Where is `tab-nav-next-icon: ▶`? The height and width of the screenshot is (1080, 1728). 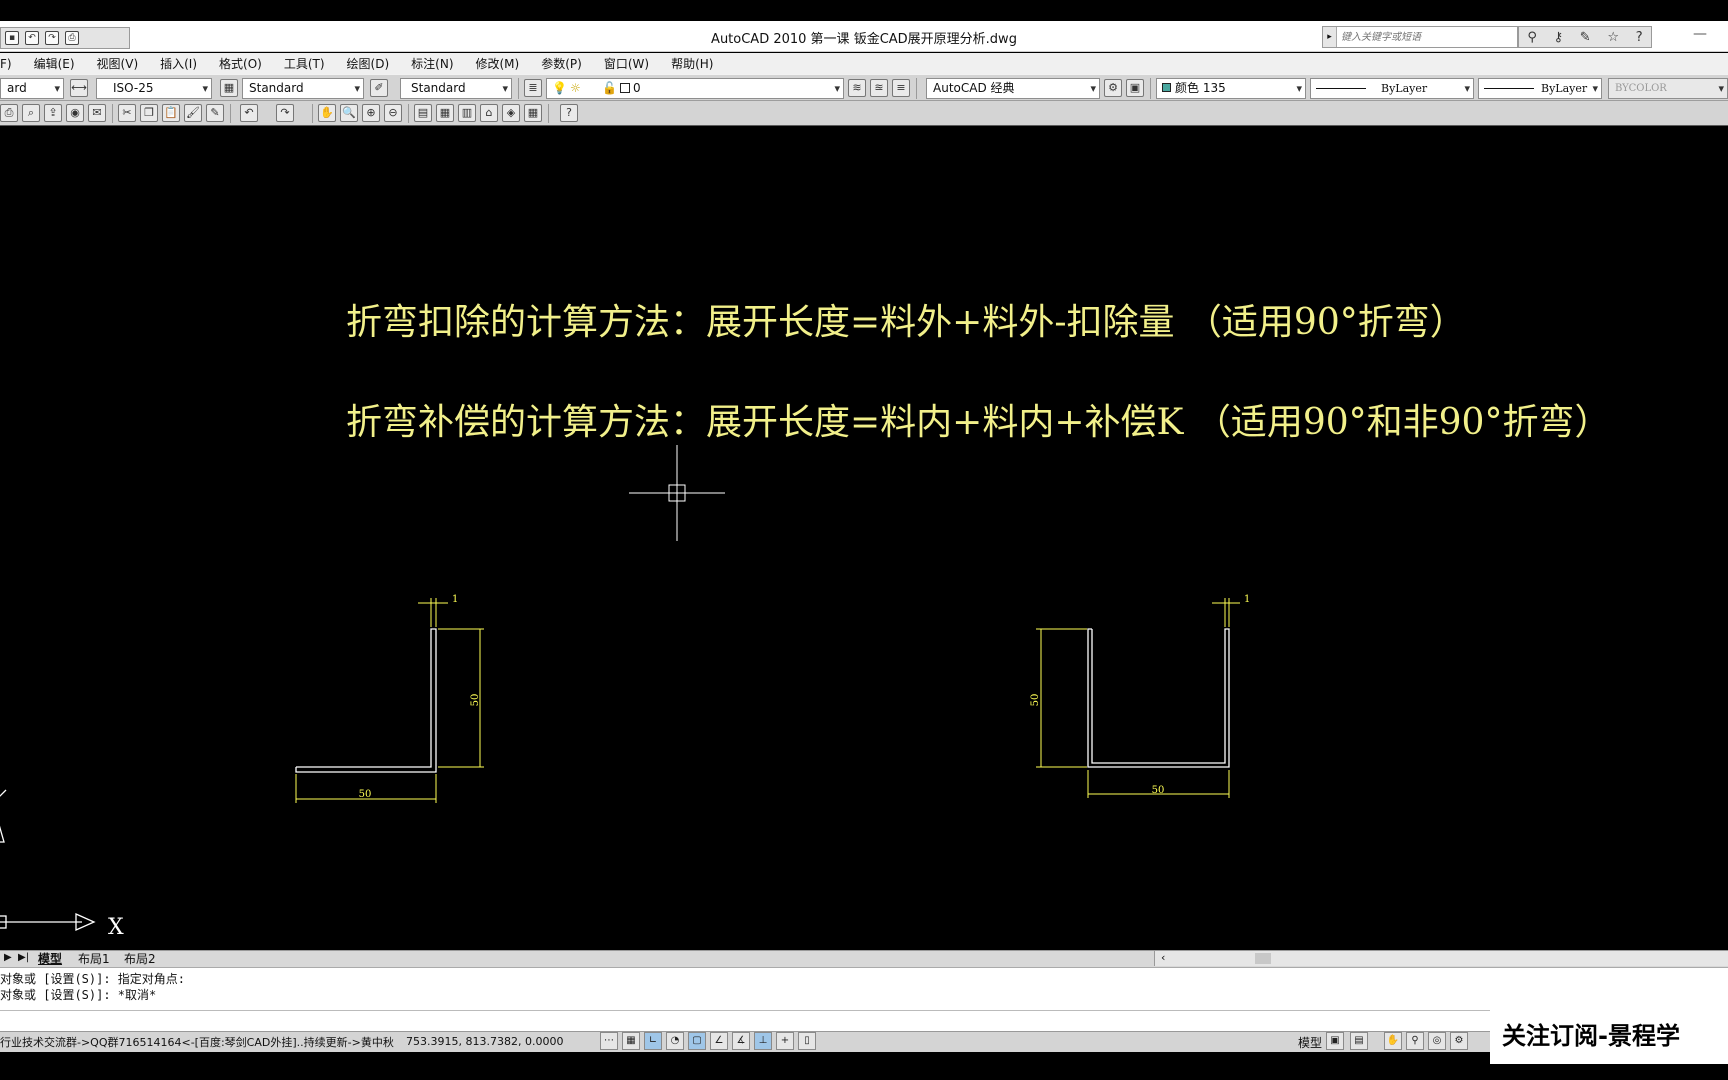
tab-nav-next-icon: ▶ is located at coordinates (8, 957).